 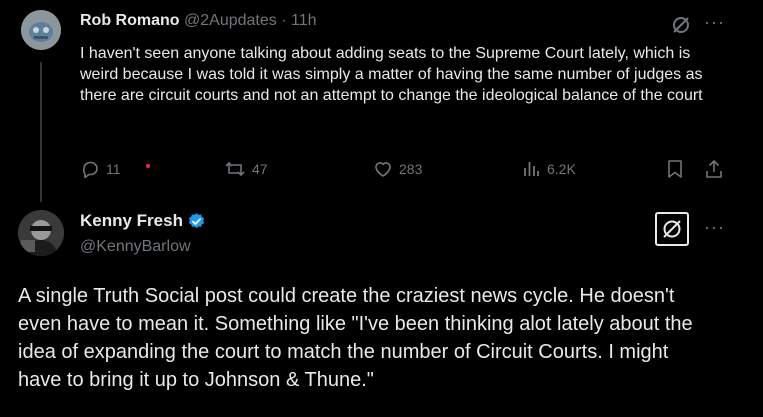 I want to click on avatar-kenny-fresh, so click(x=41, y=233).